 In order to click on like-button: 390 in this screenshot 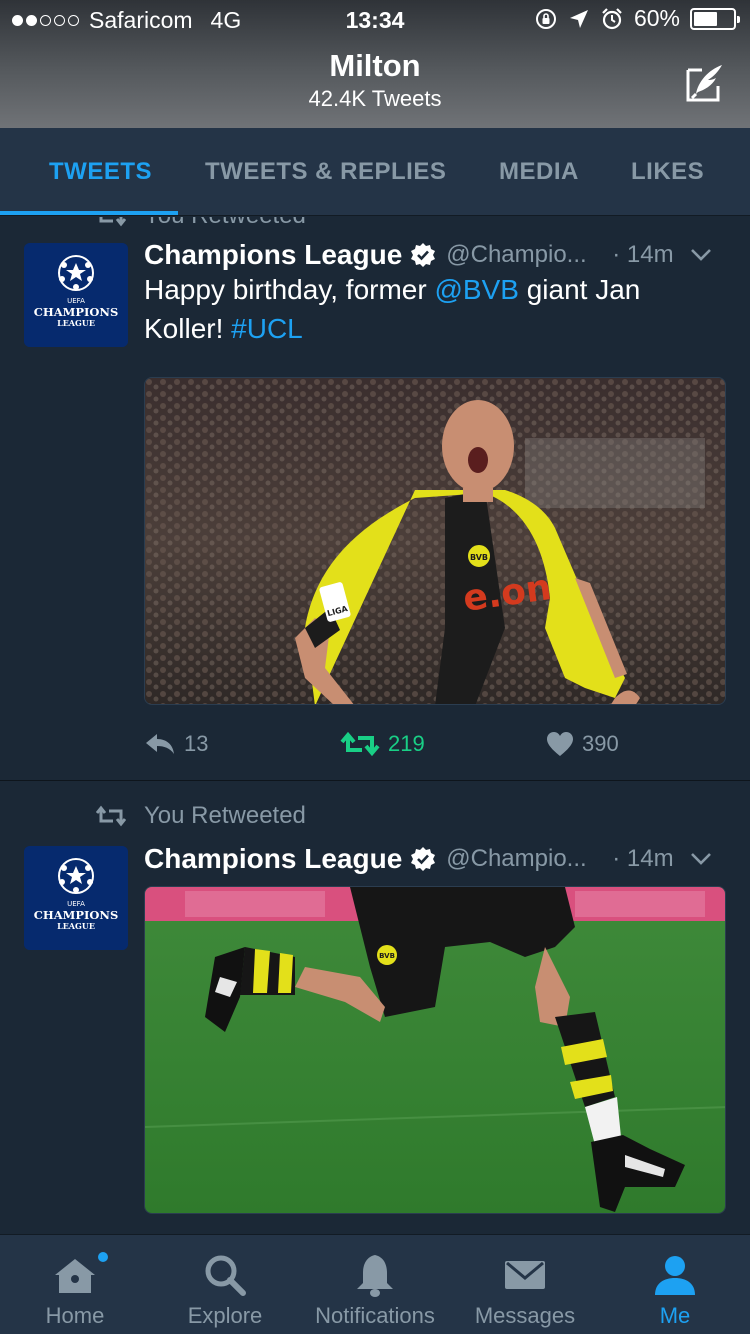, I will do `click(582, 744)`.